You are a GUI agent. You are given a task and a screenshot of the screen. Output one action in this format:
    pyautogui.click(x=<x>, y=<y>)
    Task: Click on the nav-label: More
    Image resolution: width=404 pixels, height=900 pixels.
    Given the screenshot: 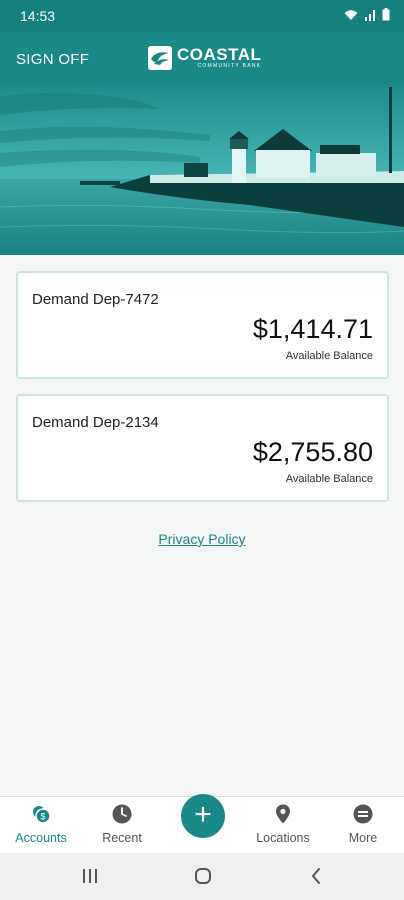 What is the action you would take?
    pyautogui.click(x=363, y=838)
    